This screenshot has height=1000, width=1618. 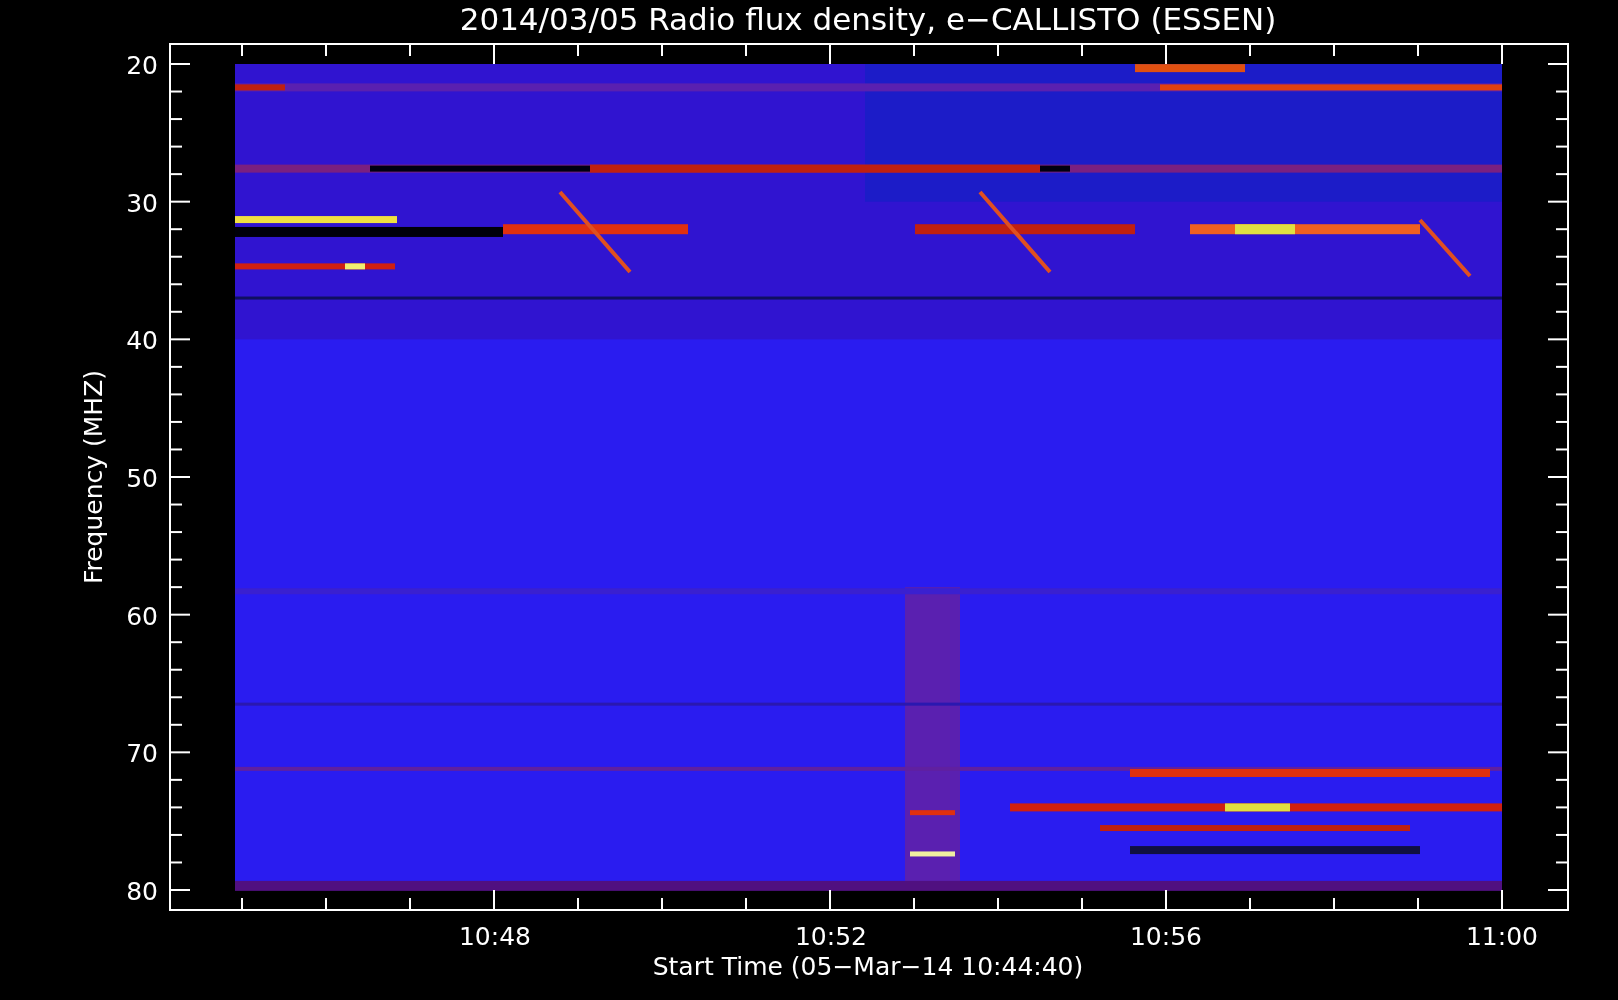 I want to click on y-tick-label: 20, so click(x=142, y=65).